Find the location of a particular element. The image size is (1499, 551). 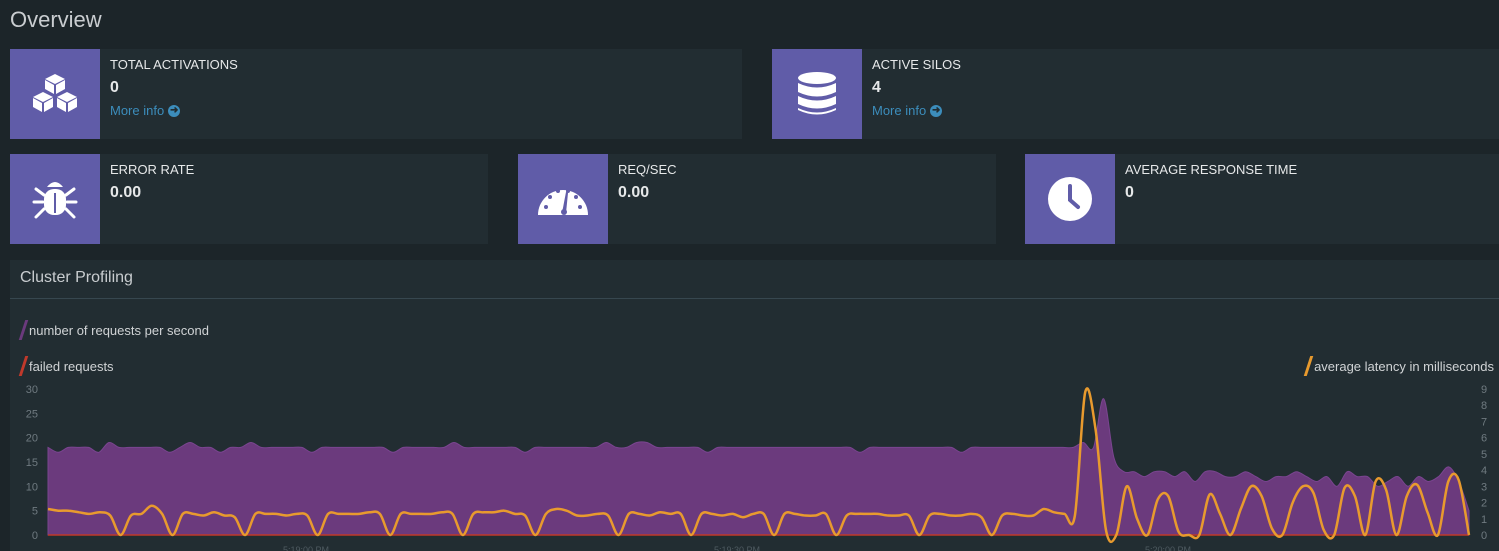

y-right-tick-label: 0 is located at coordinates (1484, 536).